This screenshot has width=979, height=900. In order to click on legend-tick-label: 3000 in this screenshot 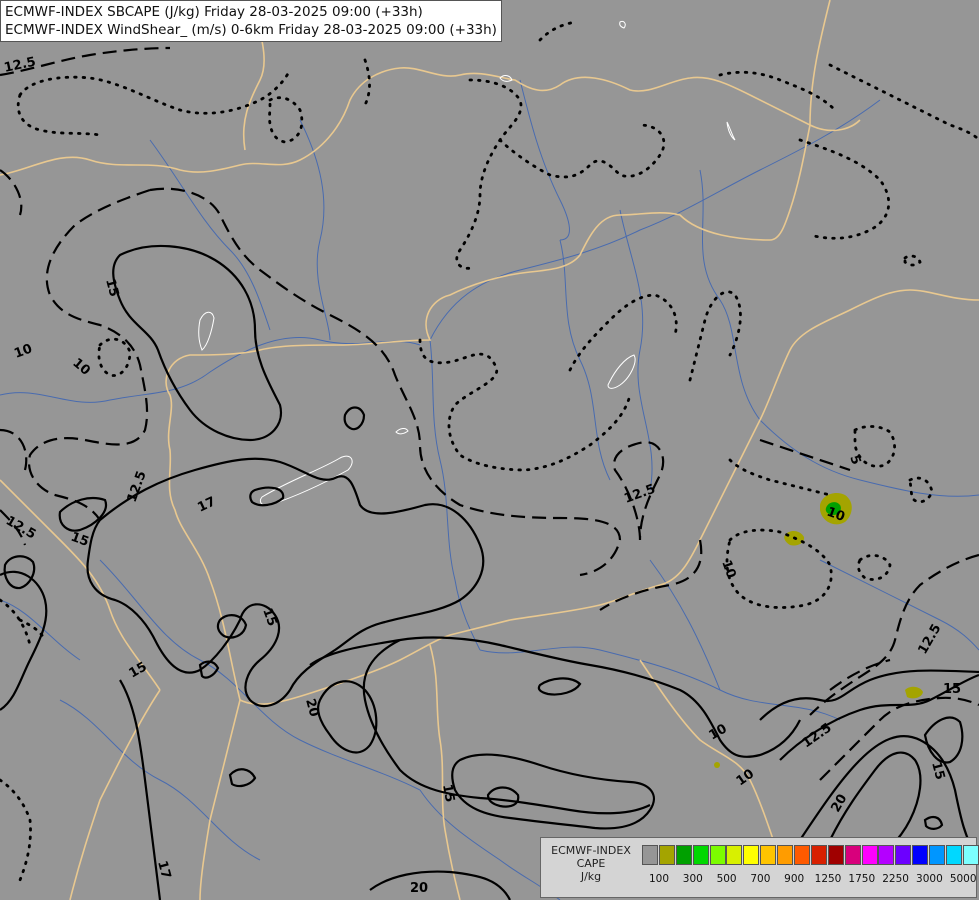, I will do `click(929, 879)`.